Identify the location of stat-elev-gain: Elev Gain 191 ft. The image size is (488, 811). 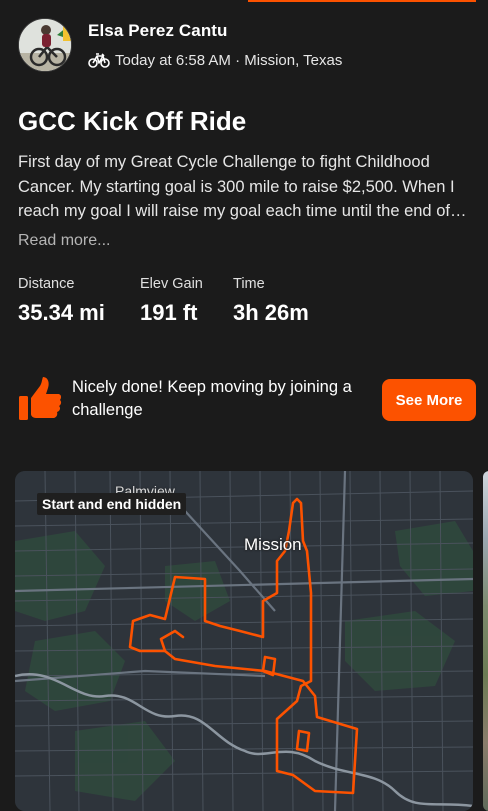
(171, 301).